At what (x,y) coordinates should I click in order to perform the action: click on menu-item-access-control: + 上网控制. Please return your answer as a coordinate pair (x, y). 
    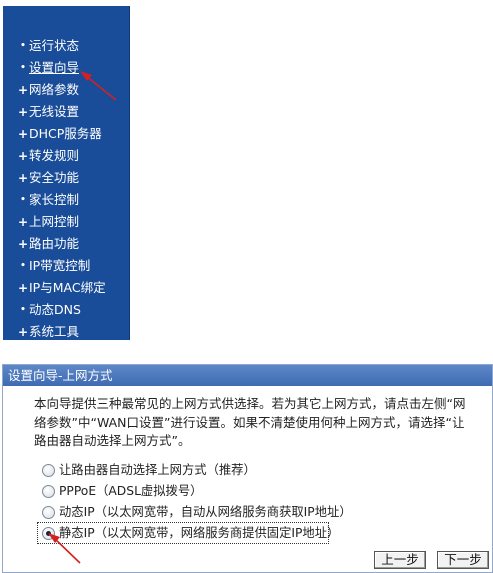
    Looking at the image, I should click on (66, 222).